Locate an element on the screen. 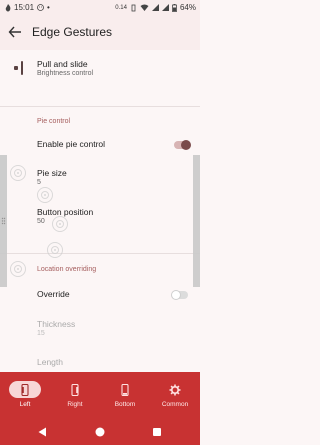 Image resolution: width=320 pixels, height=445 pixels. enable-pie-control-toggle is located at coordinates (182, 145).